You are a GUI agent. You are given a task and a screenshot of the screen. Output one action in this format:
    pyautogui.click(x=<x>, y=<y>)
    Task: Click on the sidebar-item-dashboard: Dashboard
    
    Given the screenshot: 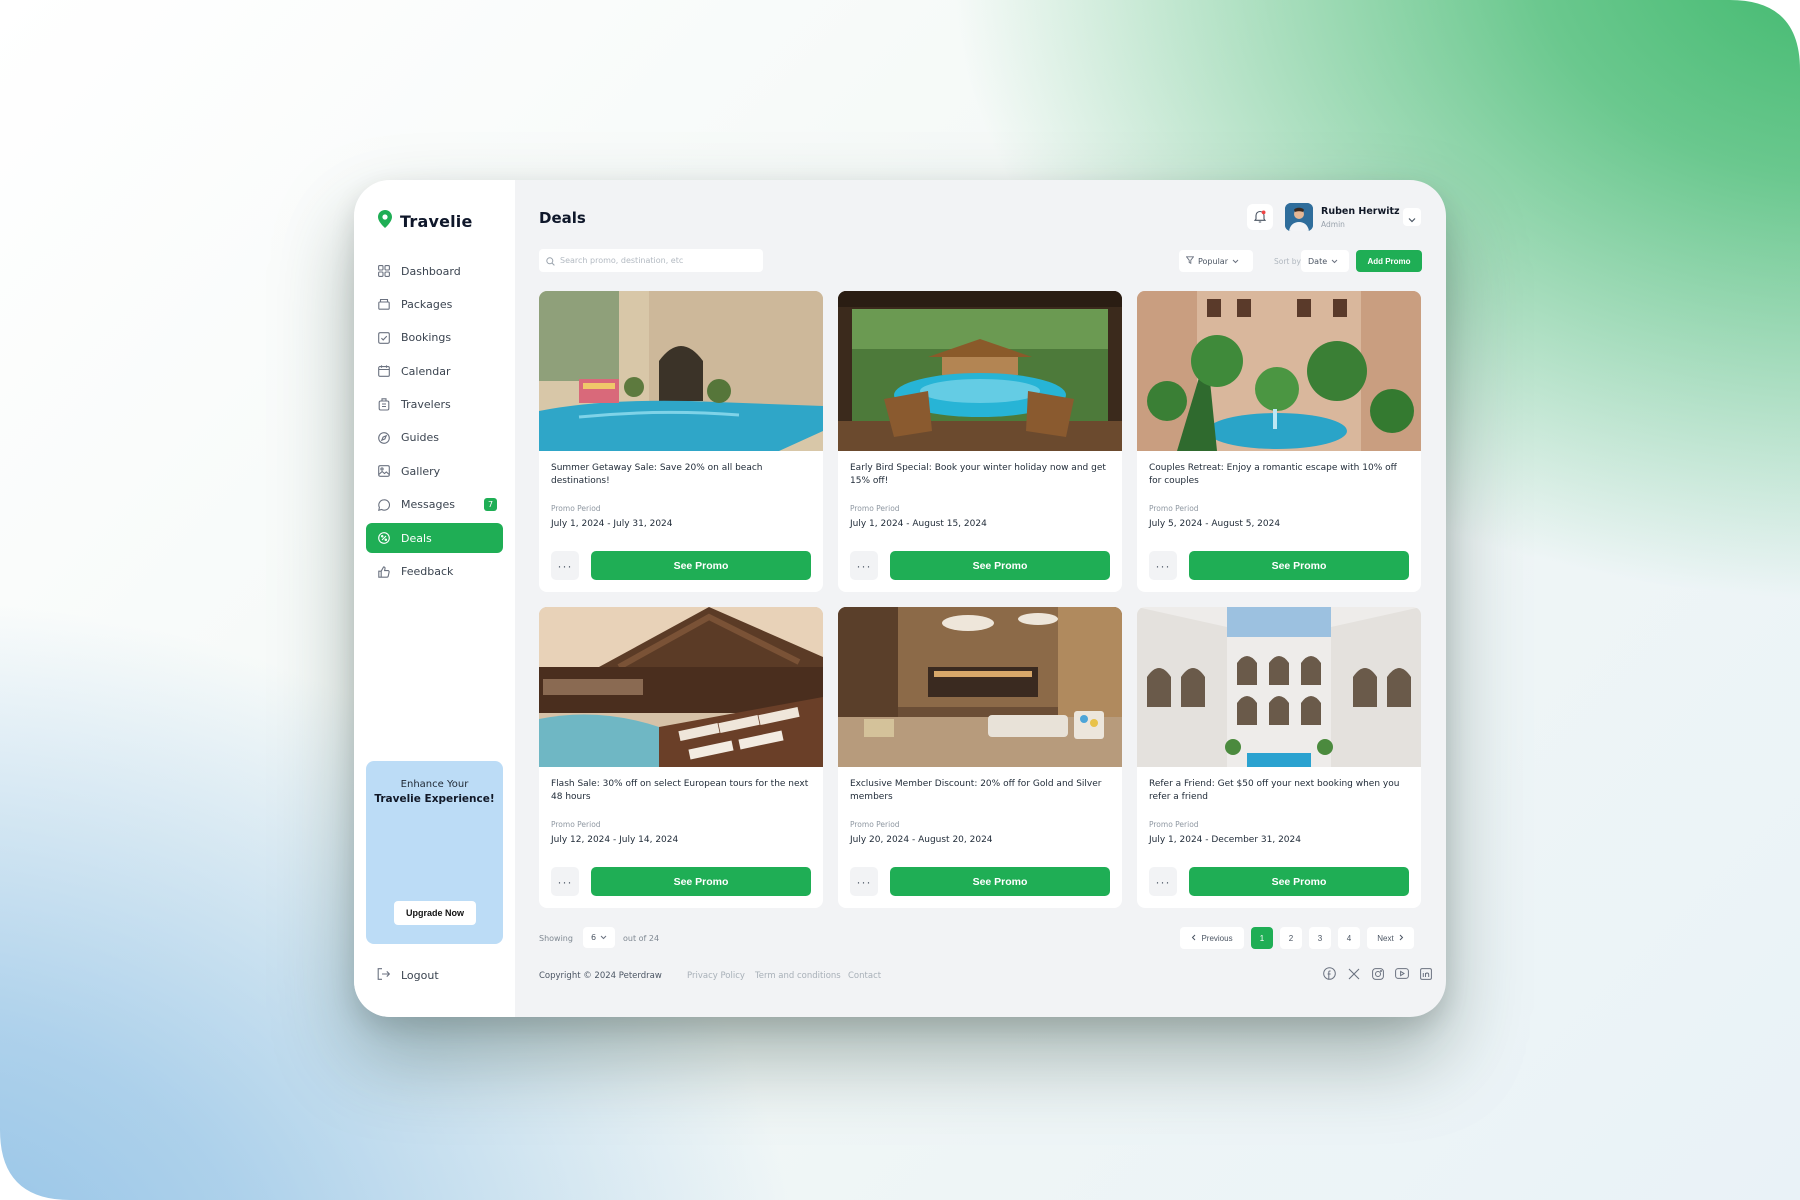 What is the action you would take?
    pyautogui.click(x=434, y=271)
    